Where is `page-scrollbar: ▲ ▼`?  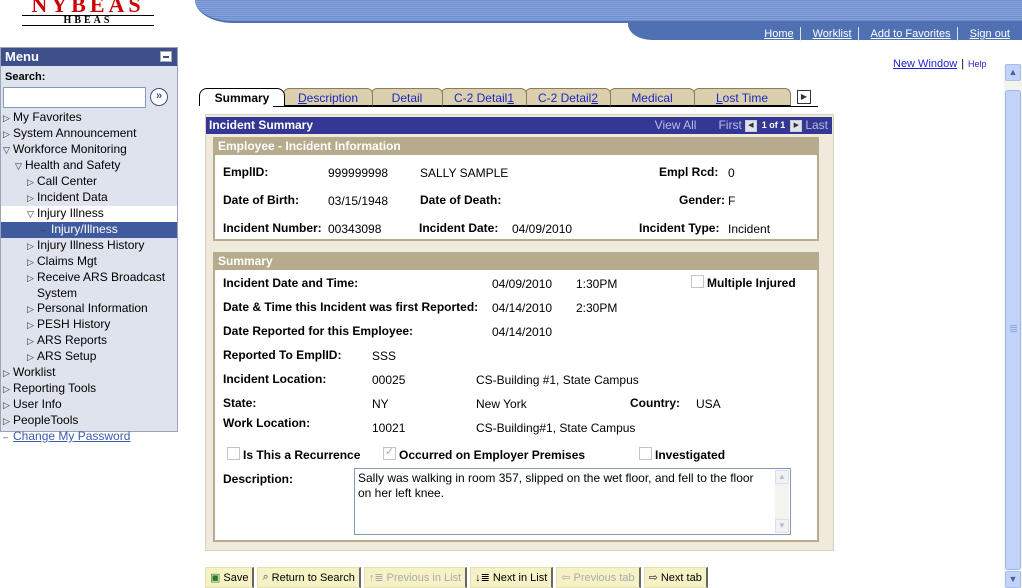
page-scrollbar: ▲ ▼ is located at coordinates (1013, 326).